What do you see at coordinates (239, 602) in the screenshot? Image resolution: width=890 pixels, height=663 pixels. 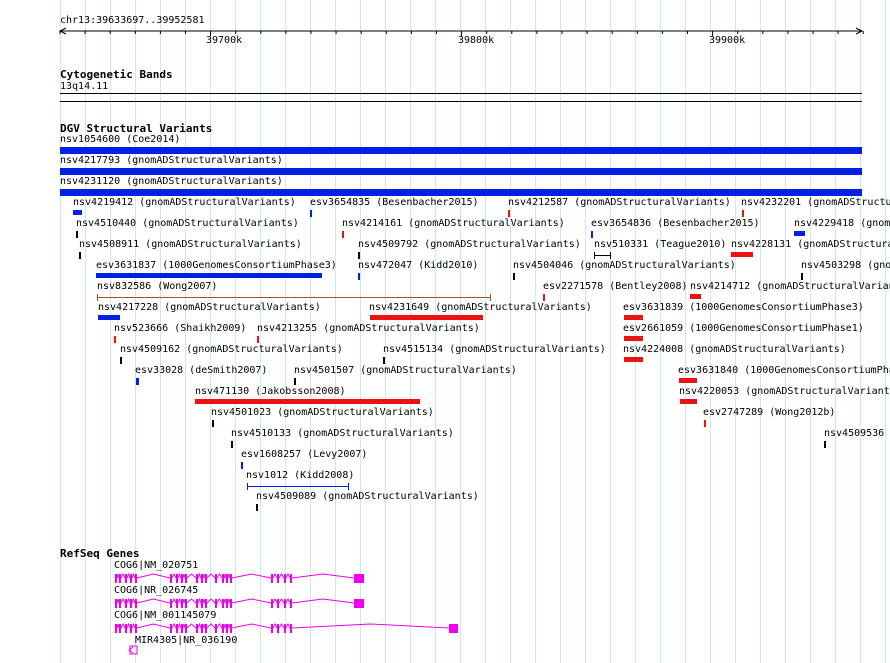 I see `gene-model-cog6-nr026745` at bounding box center [239, 602].